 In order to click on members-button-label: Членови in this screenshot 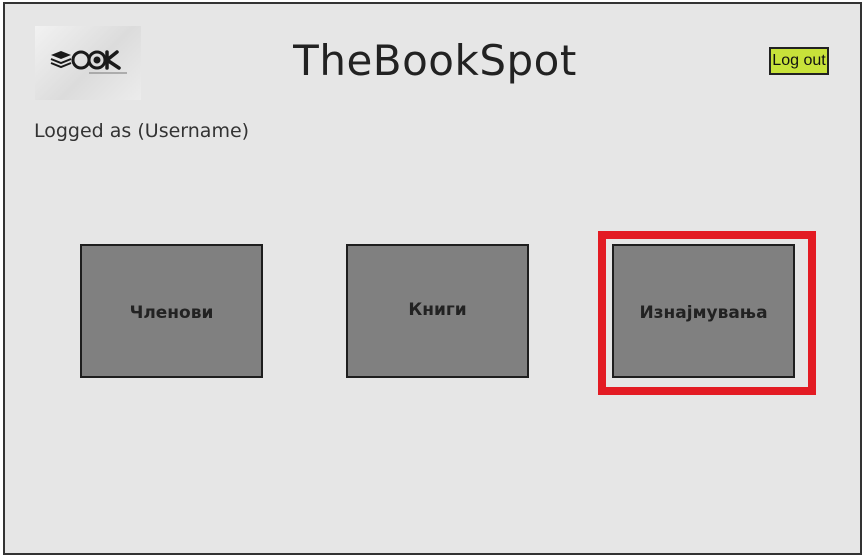, I will do `click(171, 313)`.